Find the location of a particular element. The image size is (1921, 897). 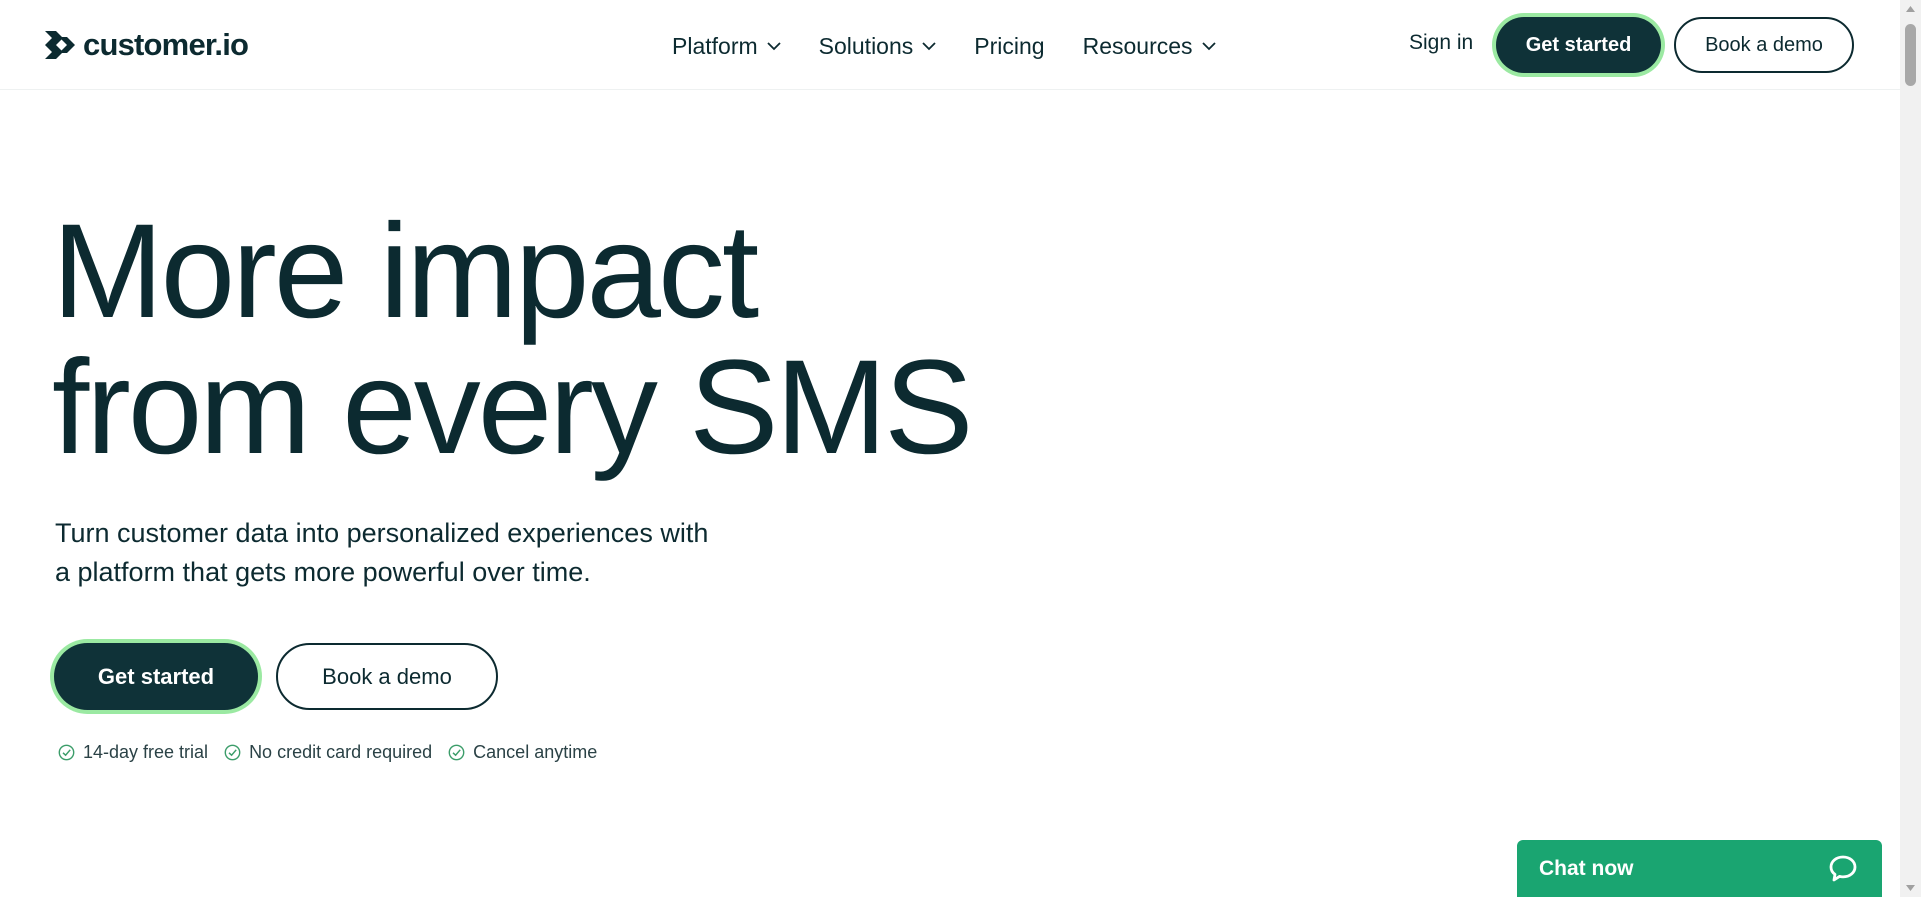

nav-item-label: Pricing is located at coordinates (1009, 45).